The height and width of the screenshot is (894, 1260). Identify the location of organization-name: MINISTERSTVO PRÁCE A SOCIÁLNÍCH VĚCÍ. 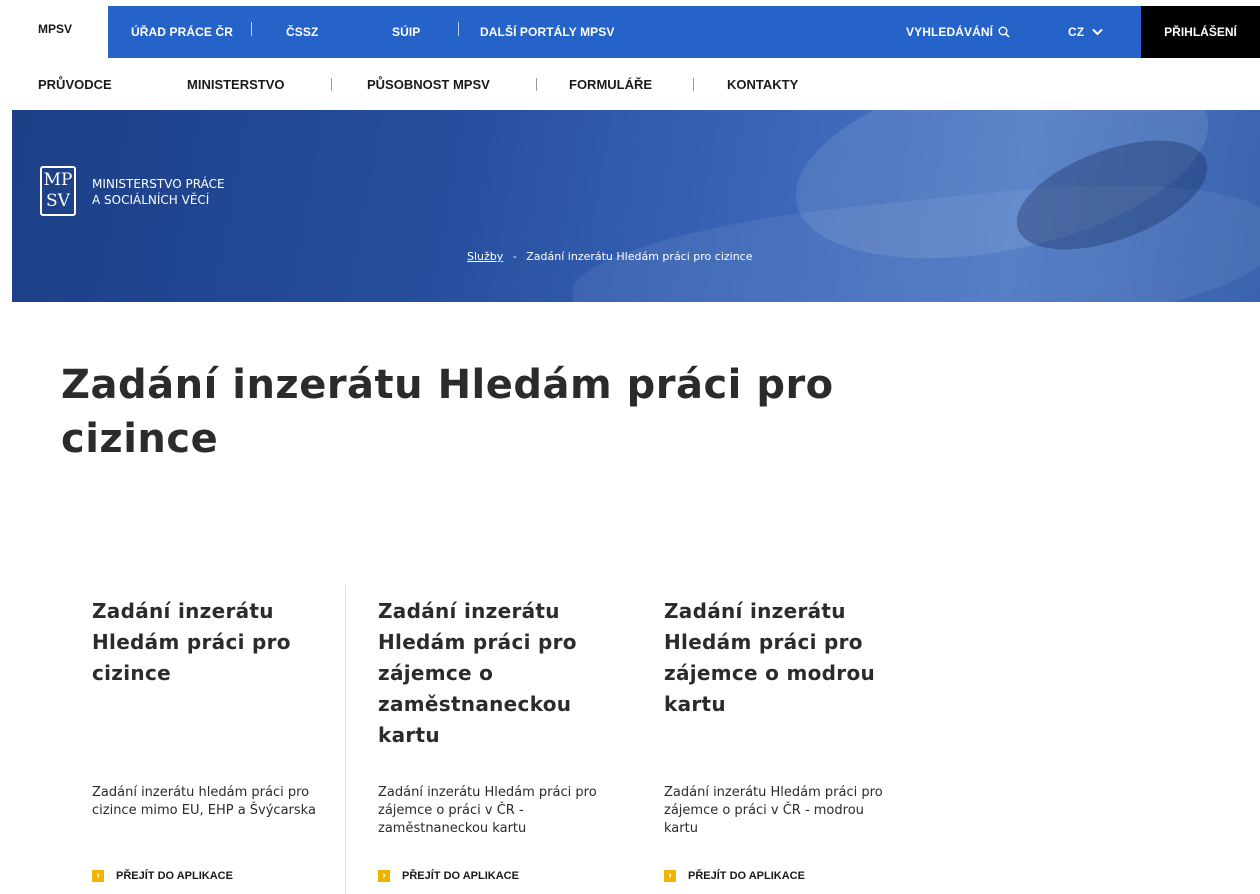
(158, 192).